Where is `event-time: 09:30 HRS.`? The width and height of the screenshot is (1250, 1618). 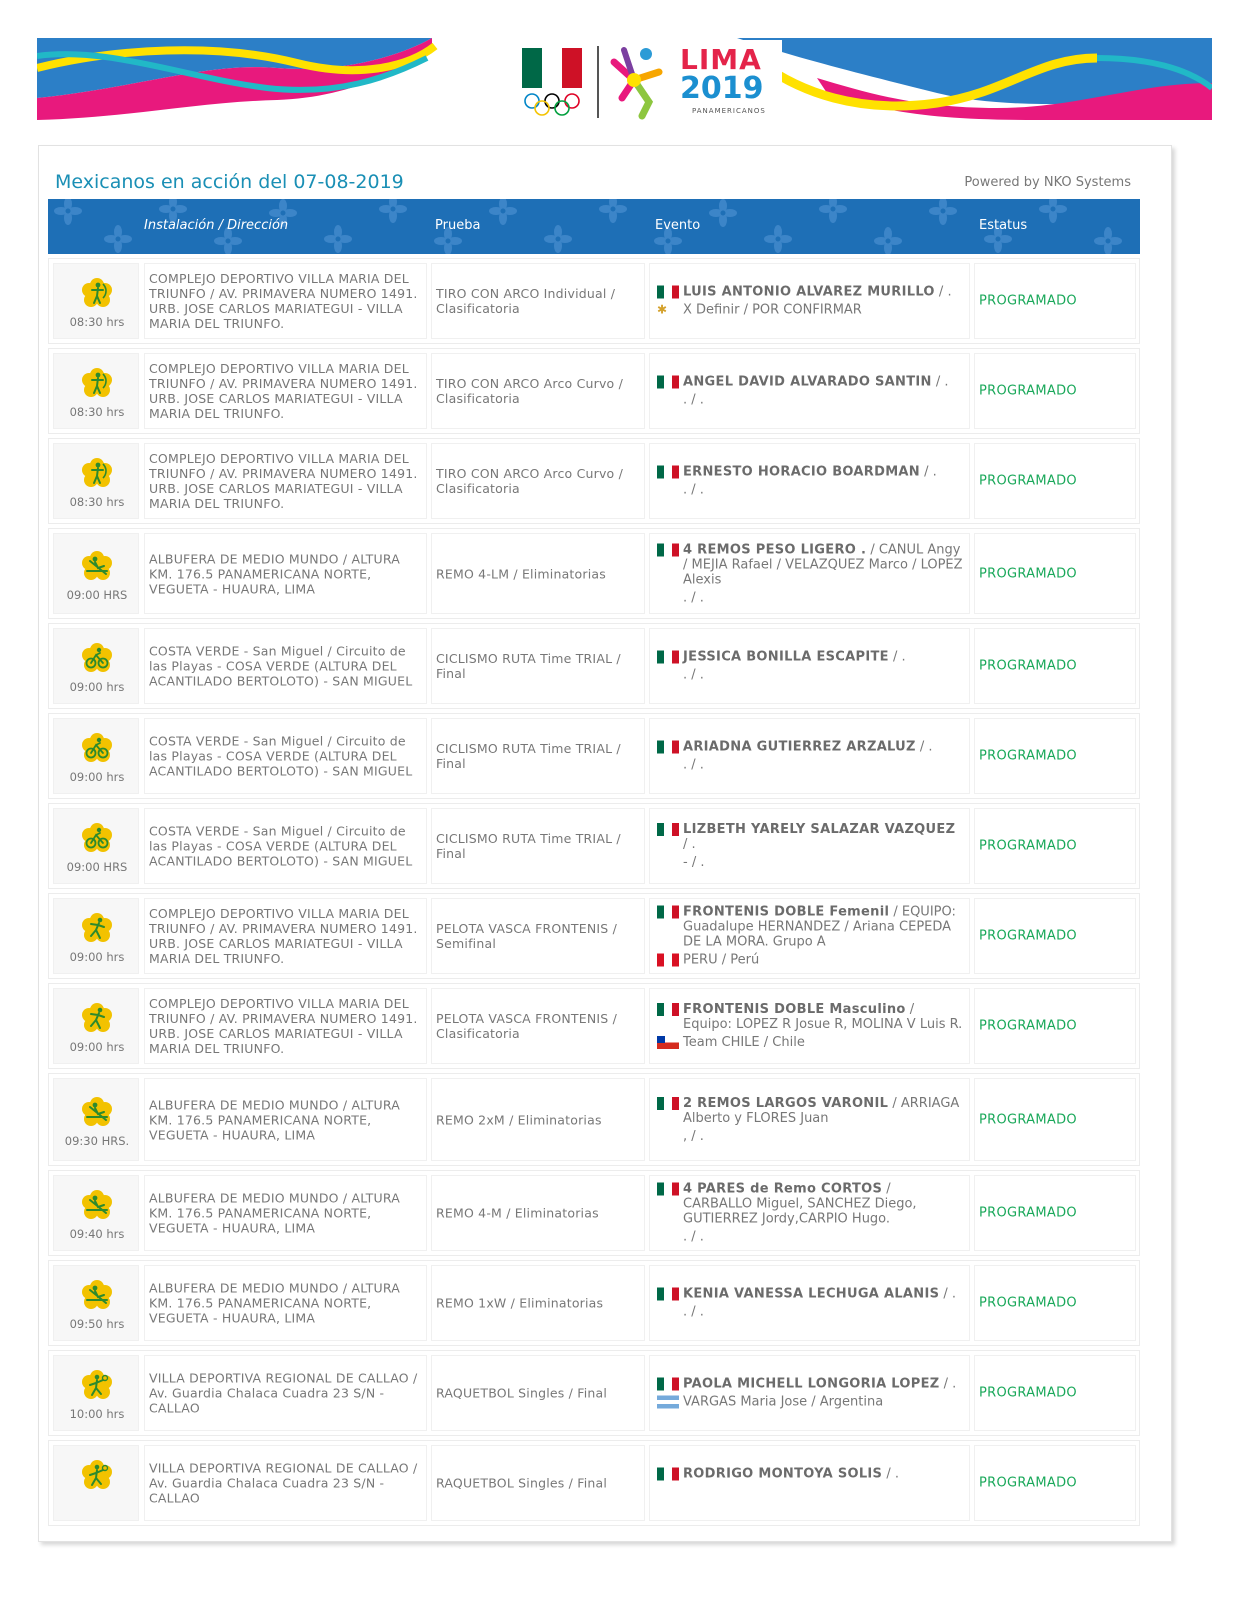
event-time: 09:30 HRS. is located at coordinates (97, 1141).